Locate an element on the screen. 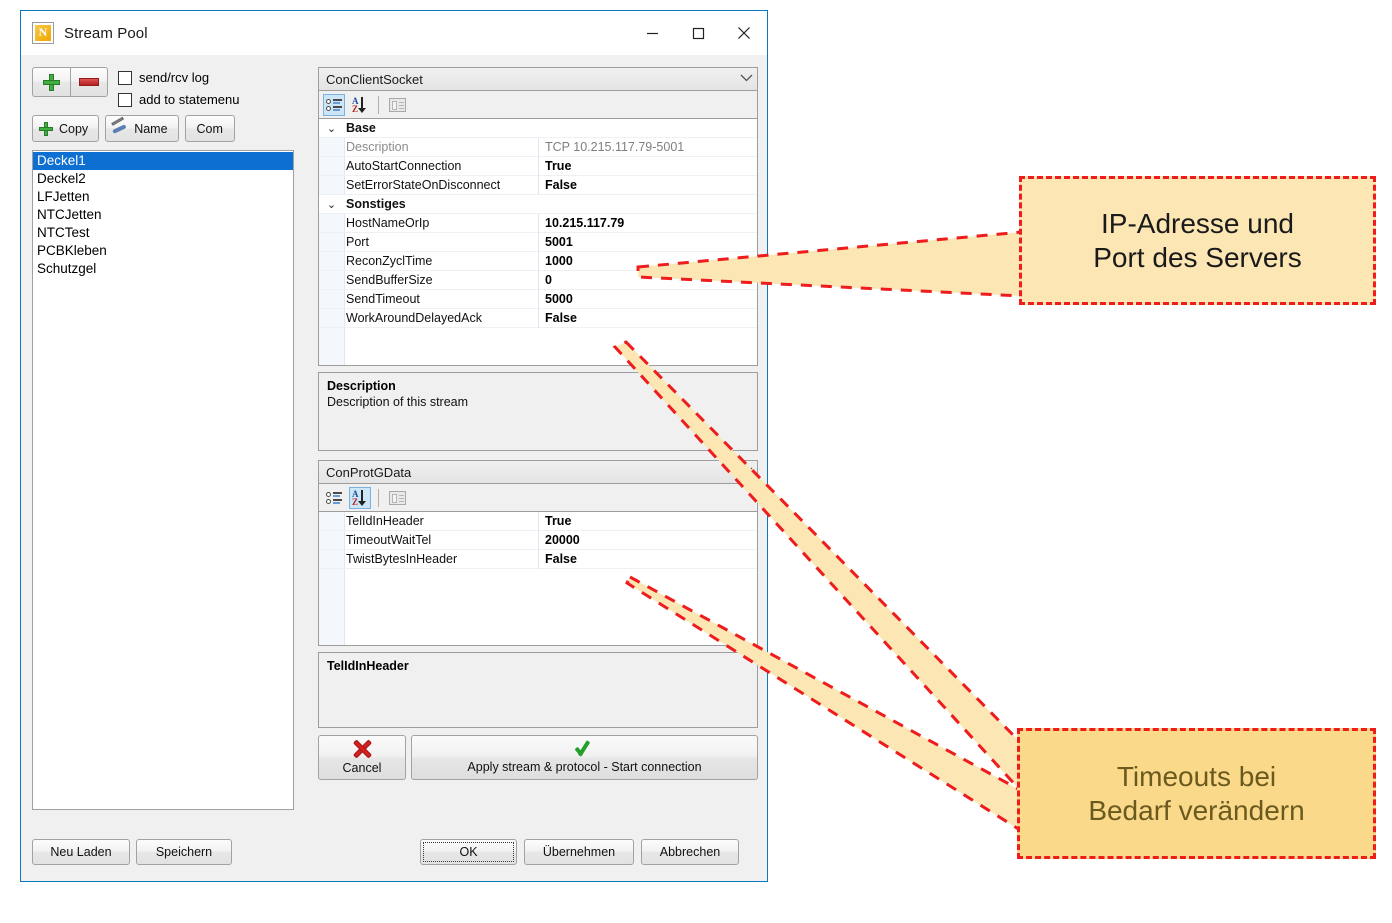  protocol-object-selector: ConProtGData is located at coordinates (538, 472).